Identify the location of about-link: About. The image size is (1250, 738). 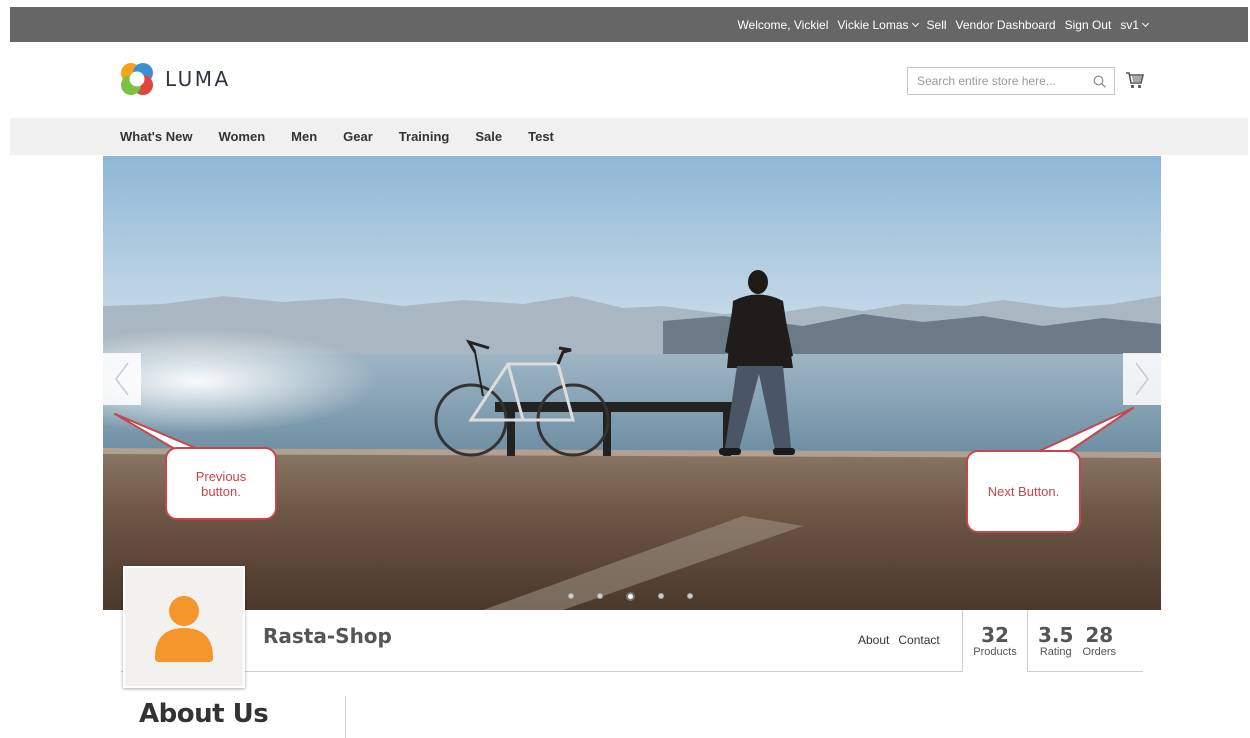
(873, 640).